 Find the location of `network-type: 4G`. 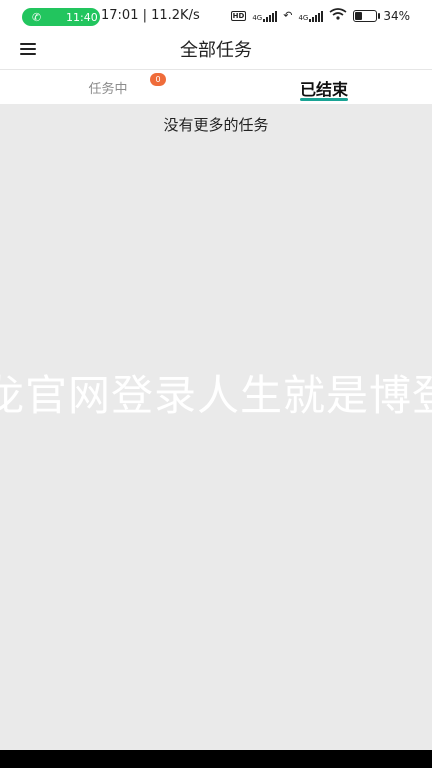

network-type: 4G is located at coordinates (257, 17).